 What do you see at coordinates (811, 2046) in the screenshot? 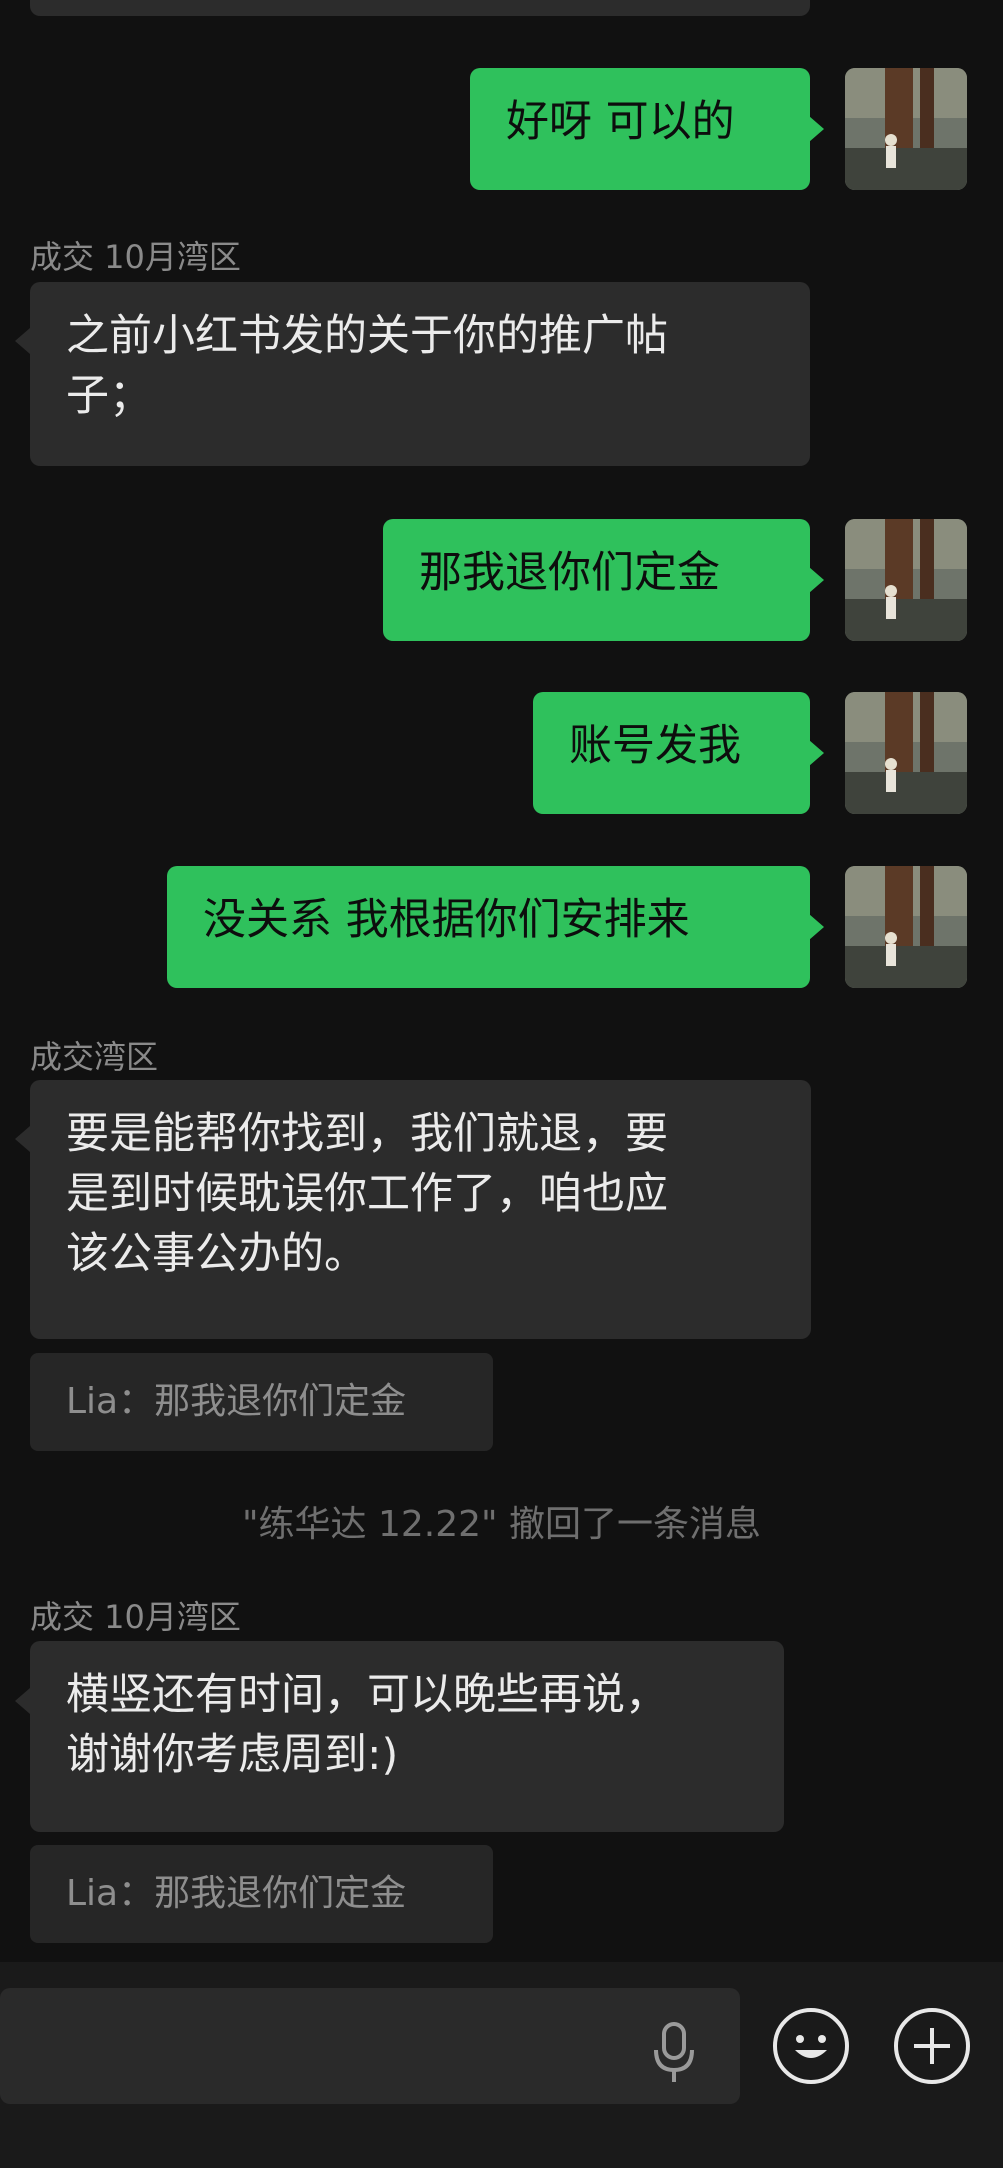
I see `emoji-icon` at bounding box center [811, 2046].